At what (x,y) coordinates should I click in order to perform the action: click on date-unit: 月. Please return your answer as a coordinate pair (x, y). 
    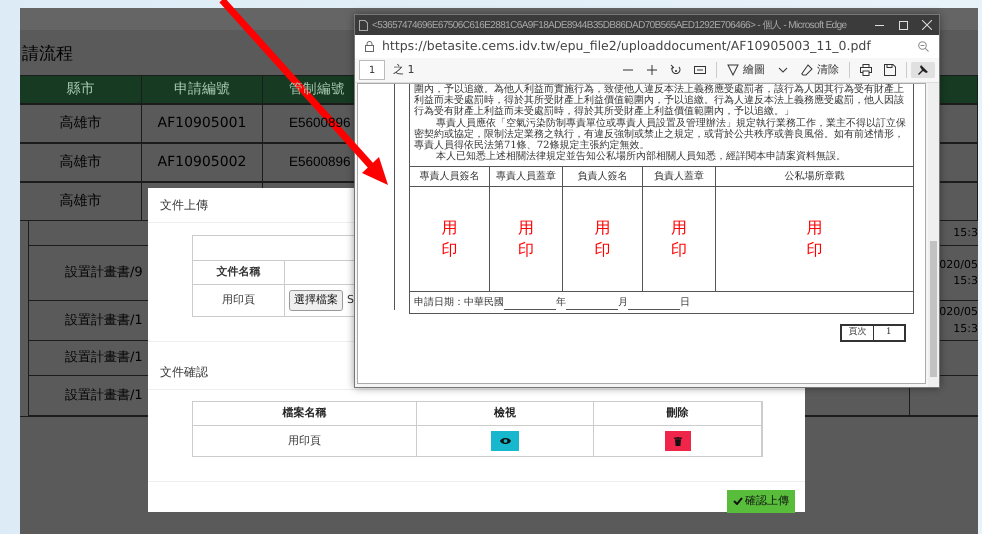
    Looking at the image, I should click on (623, 303).